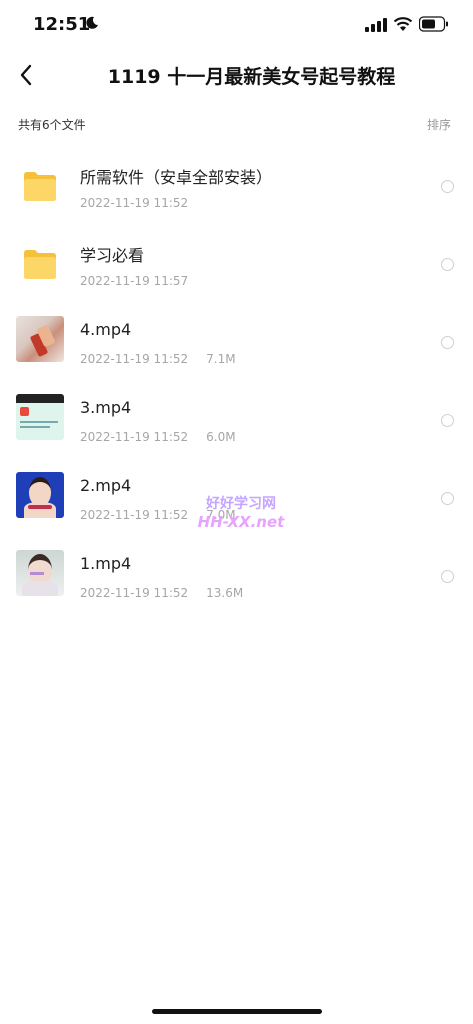 The height and width of the screenshot is (1024, 473). I want to click on cellular-signal-icon, so click(376, 25).